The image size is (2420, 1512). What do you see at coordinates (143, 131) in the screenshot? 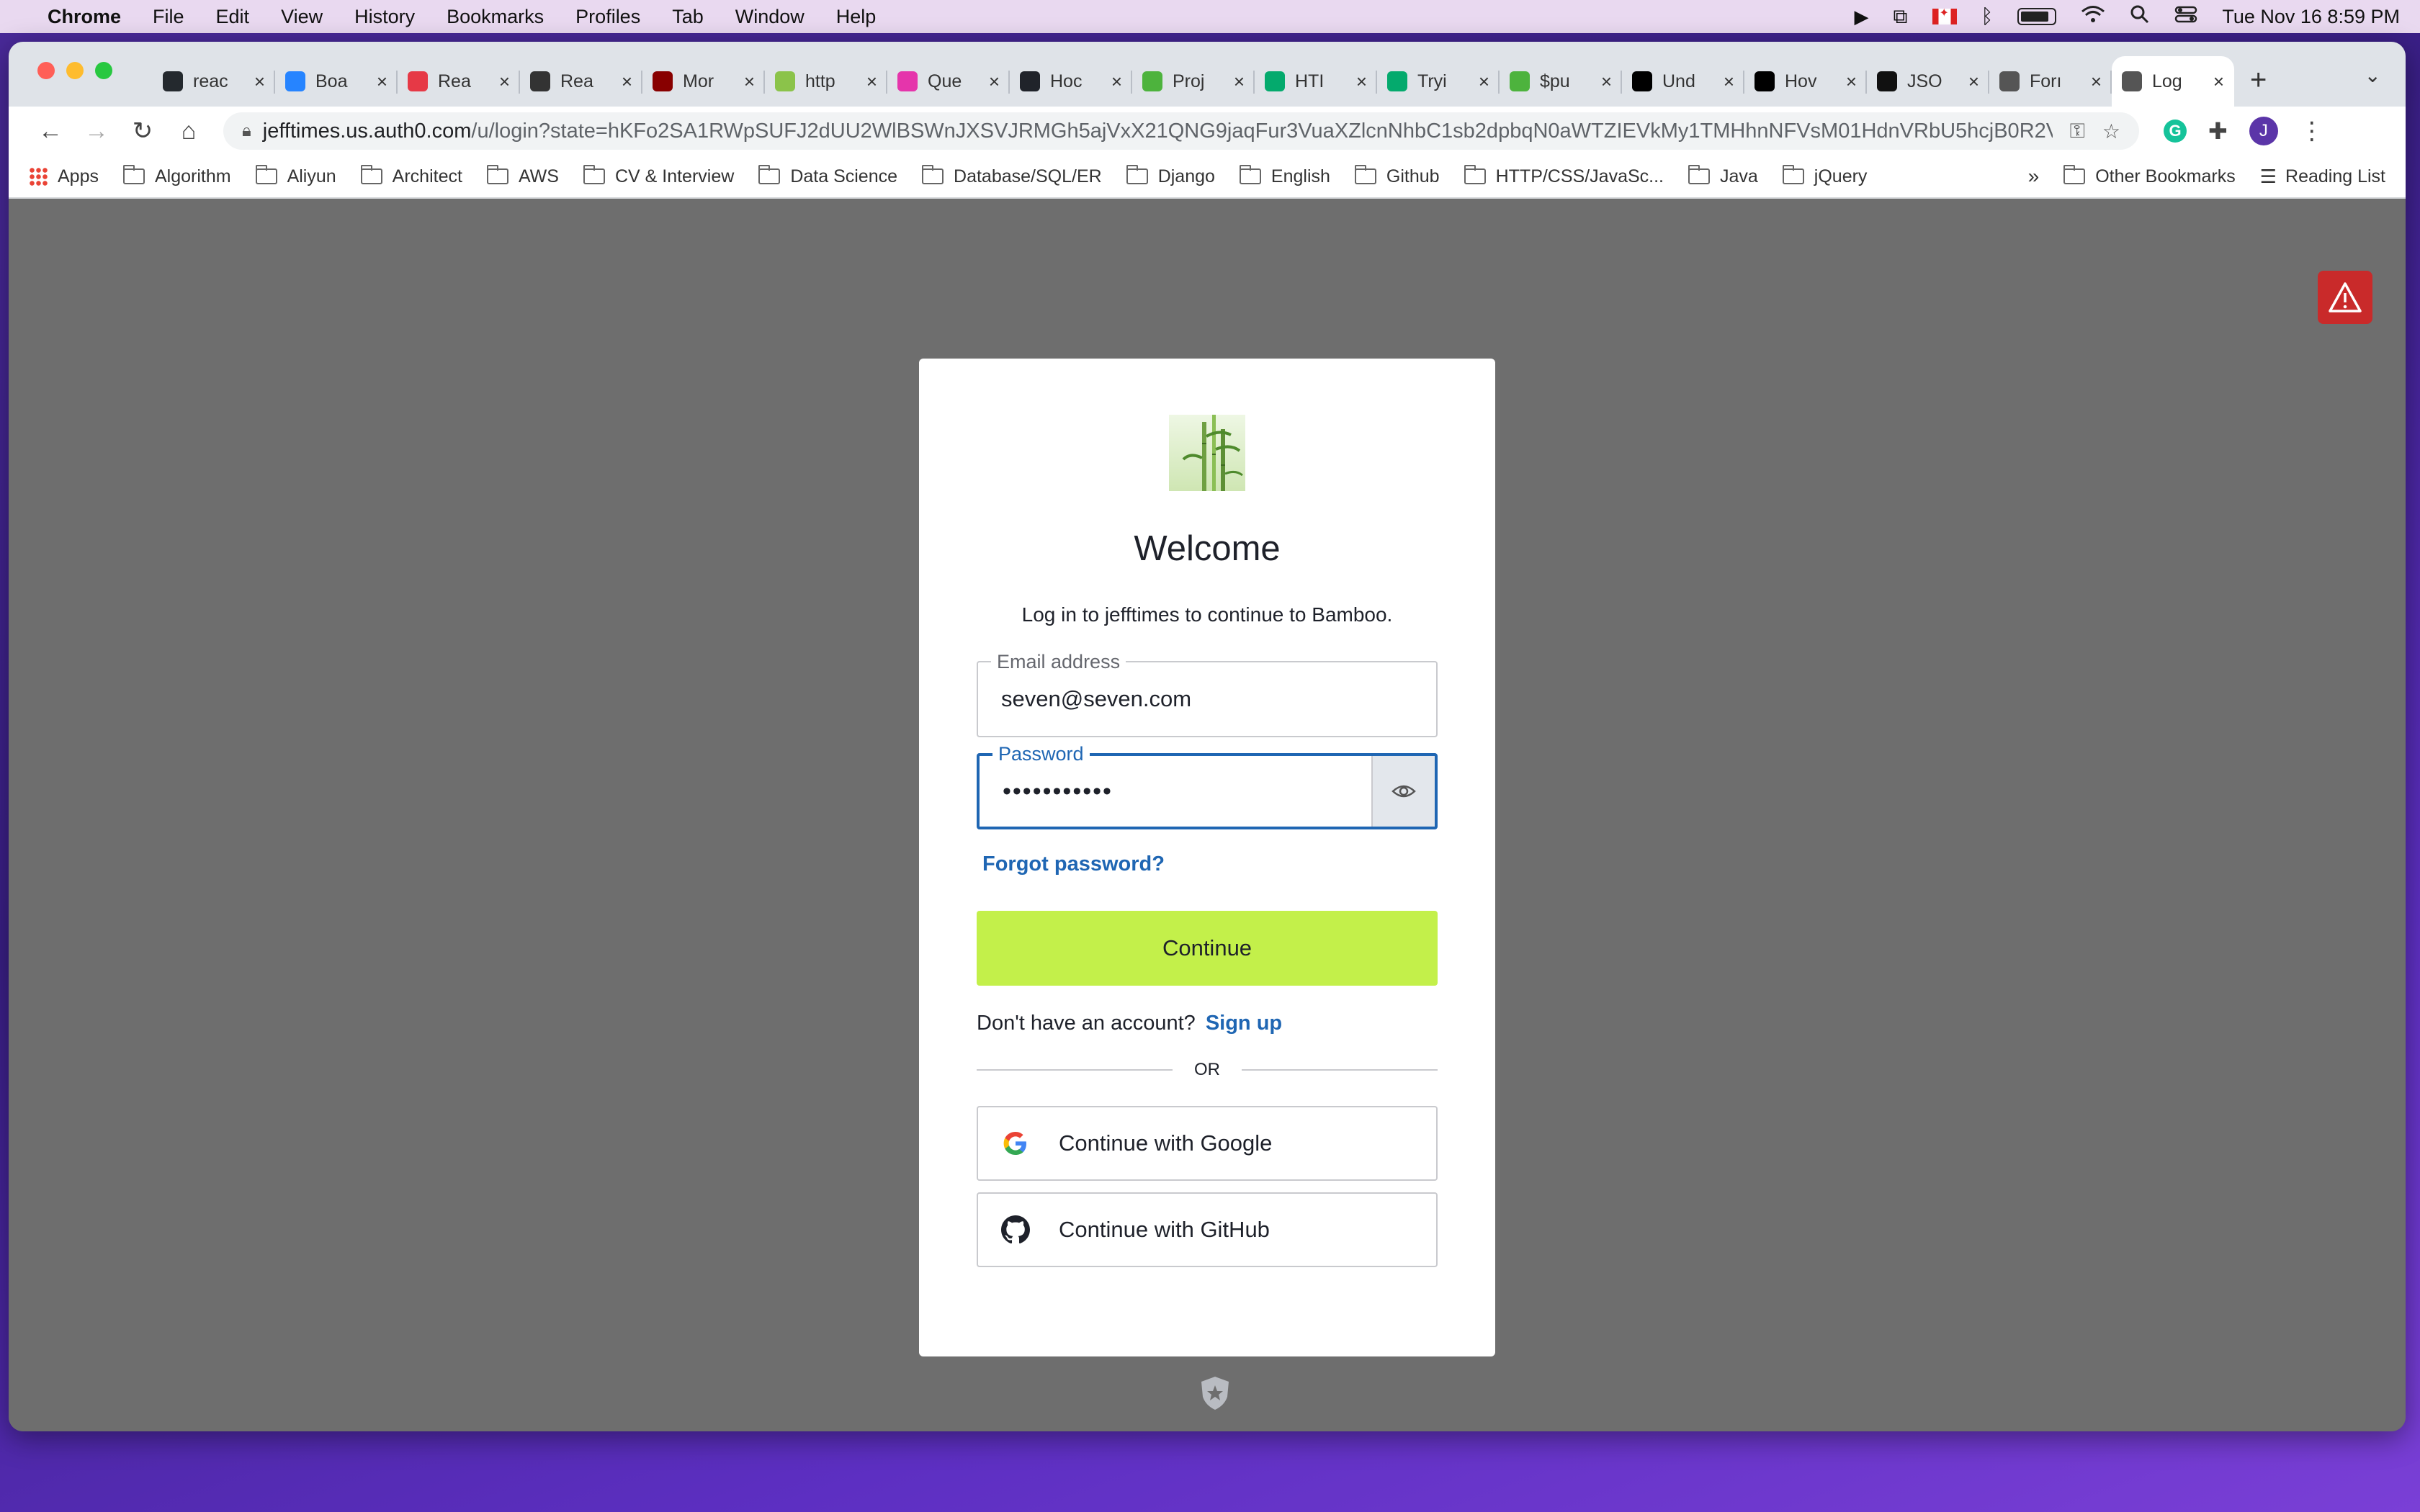
I see `reload-icon: ↻` at bounding box center [143, 131].